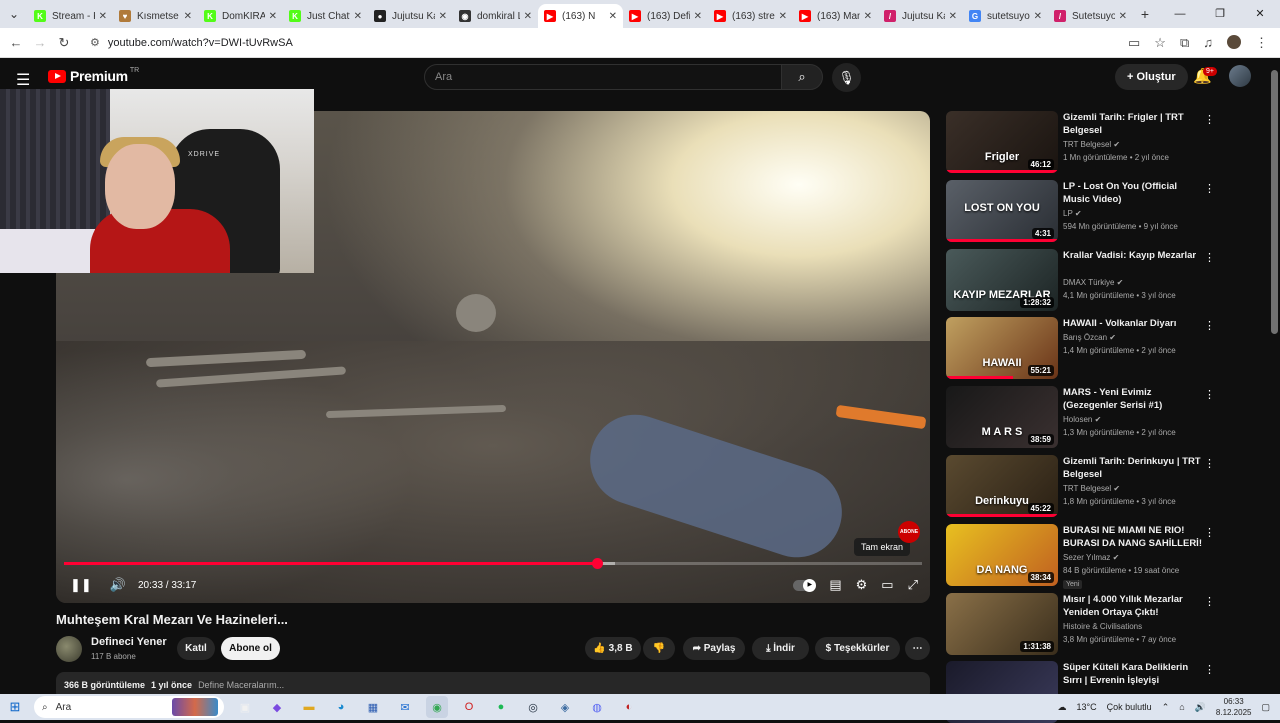  Describe the element at coordinates (603, 77) in the screenshot. I see `search-input: Ara` at that location.